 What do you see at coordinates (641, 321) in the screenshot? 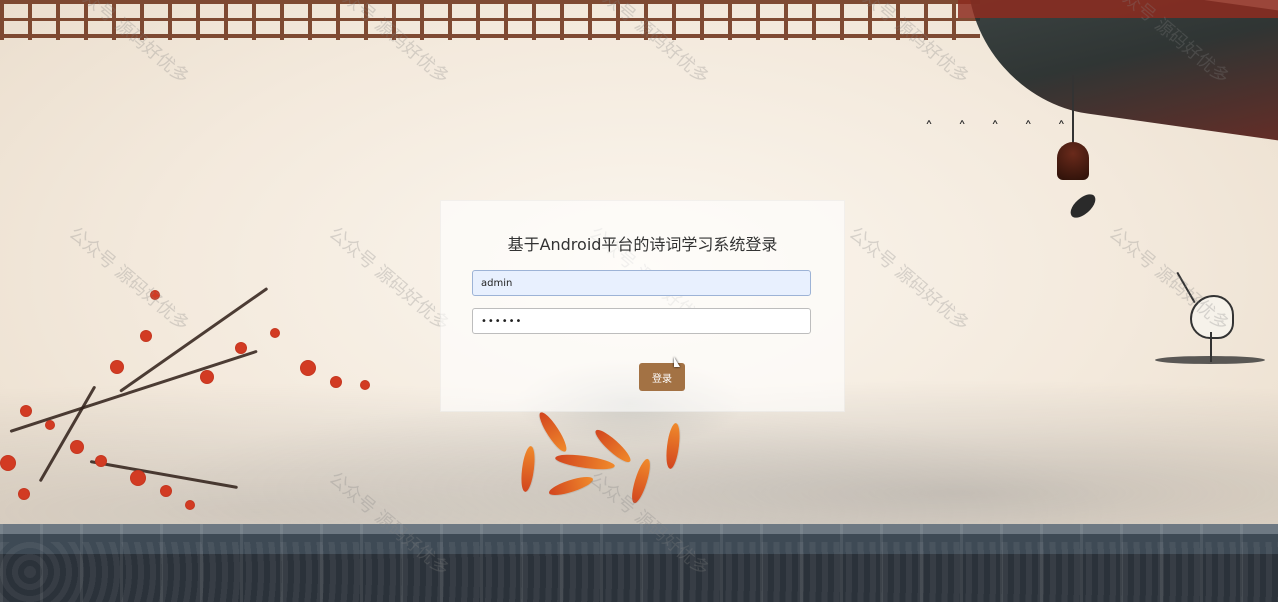
I see `password-input: ••••••` at bounding box center [641, 321].